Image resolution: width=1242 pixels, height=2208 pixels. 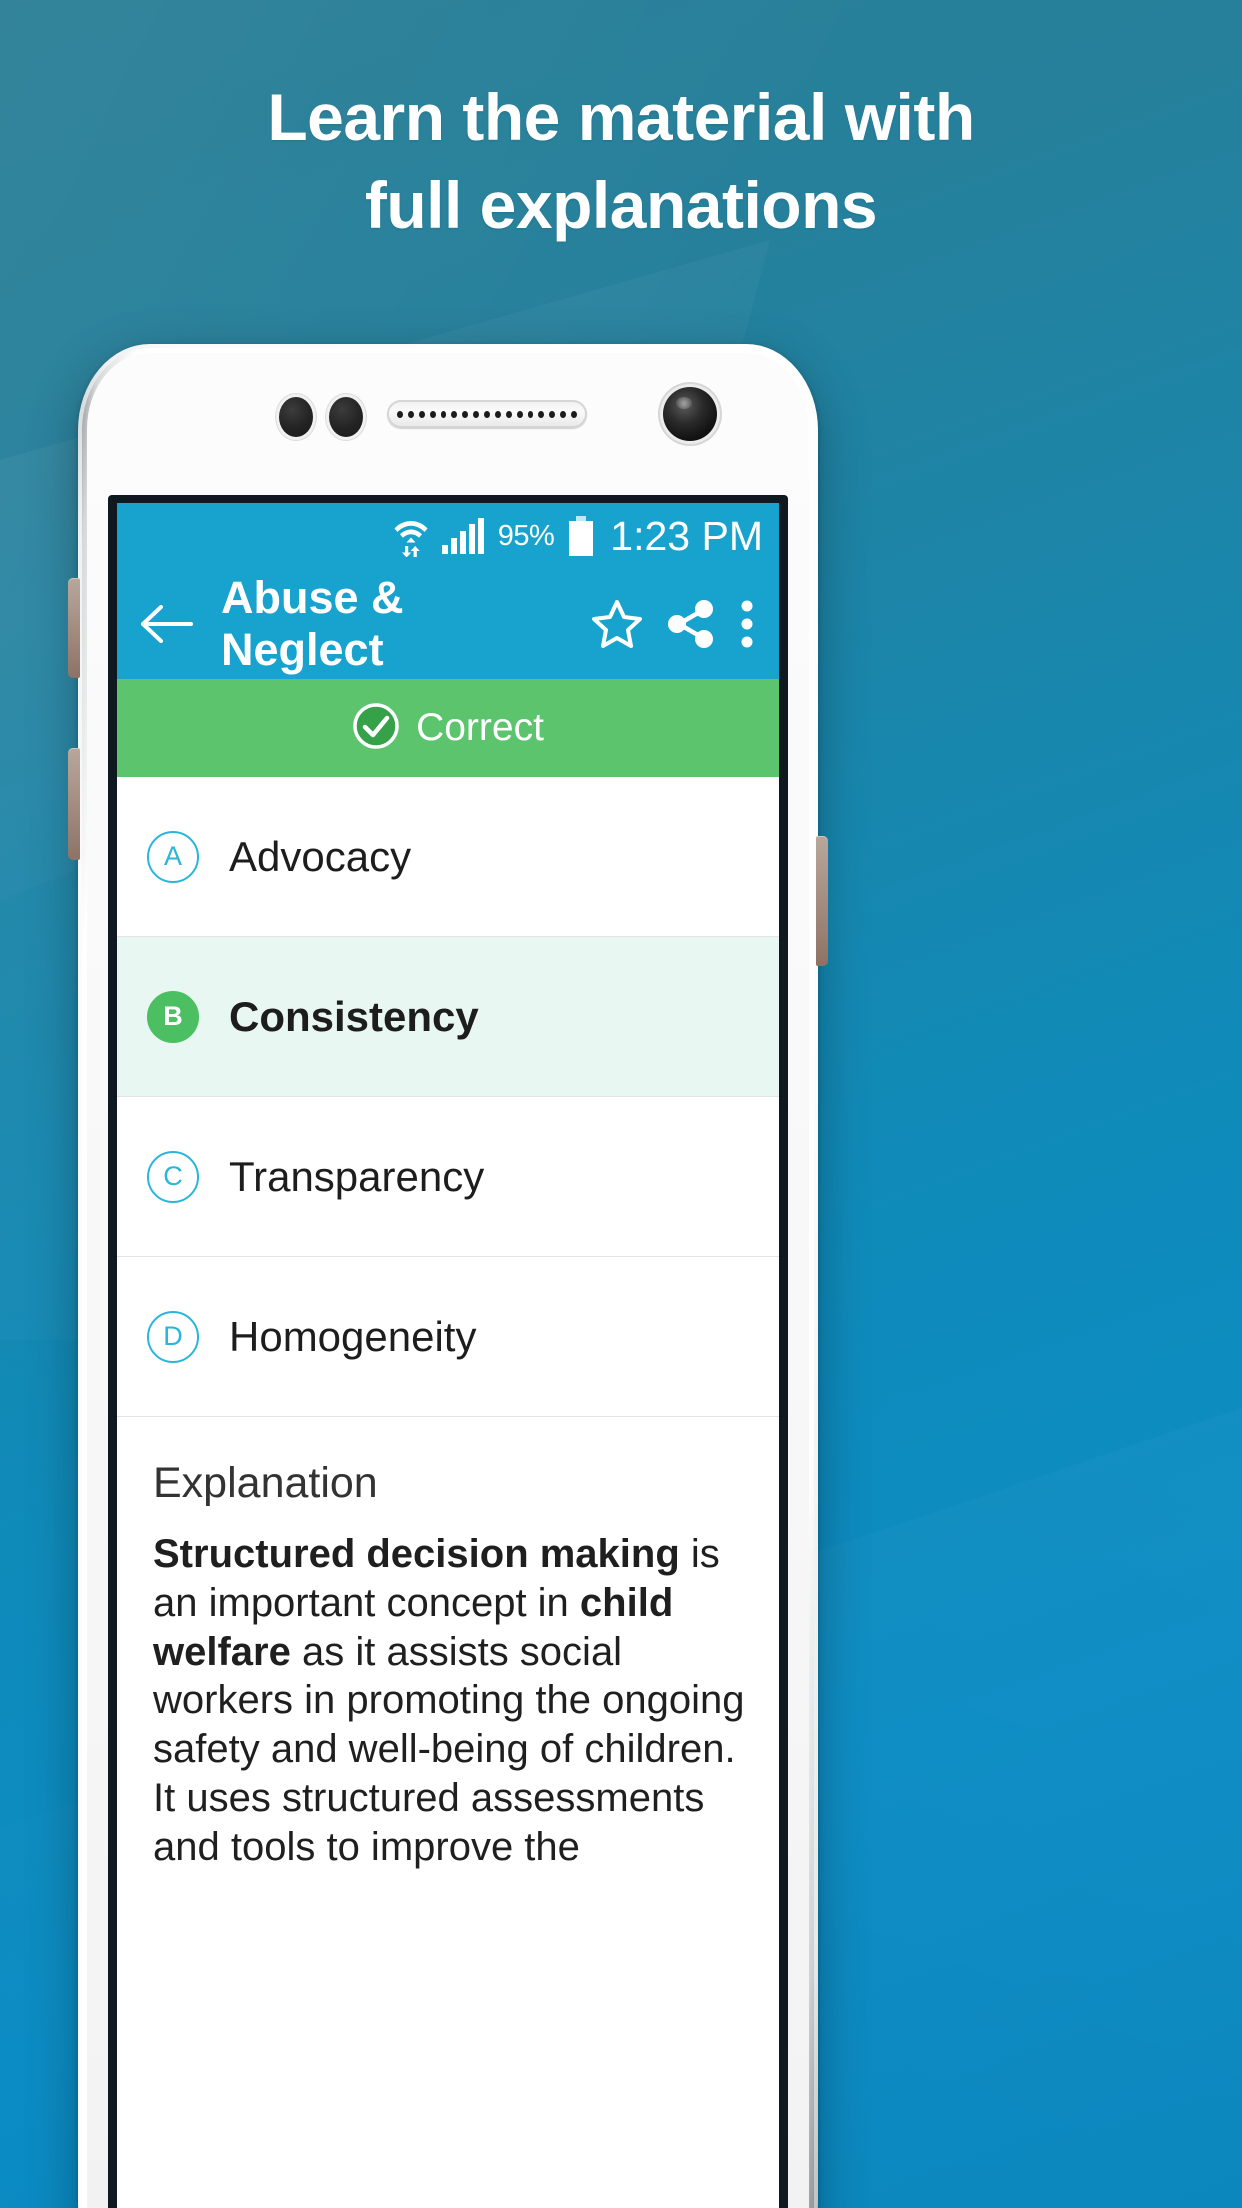 I want to click on cellular-signal-icon, so click(x=462, y=536).